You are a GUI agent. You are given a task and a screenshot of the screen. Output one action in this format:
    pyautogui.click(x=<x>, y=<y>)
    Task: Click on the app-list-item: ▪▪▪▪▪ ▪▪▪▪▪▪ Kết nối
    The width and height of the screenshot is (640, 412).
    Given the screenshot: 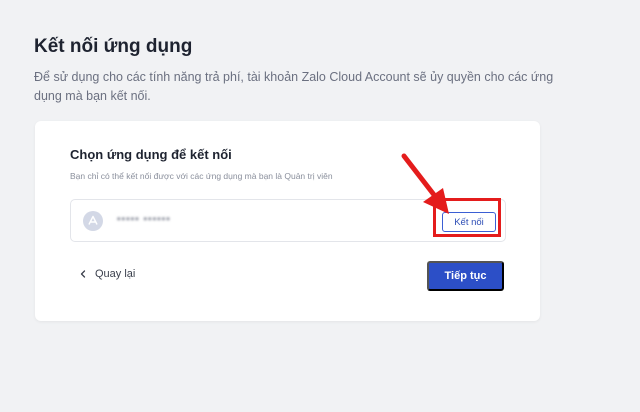 What is the action you would take?
    pyautogui.click(x=288, y=220)
    